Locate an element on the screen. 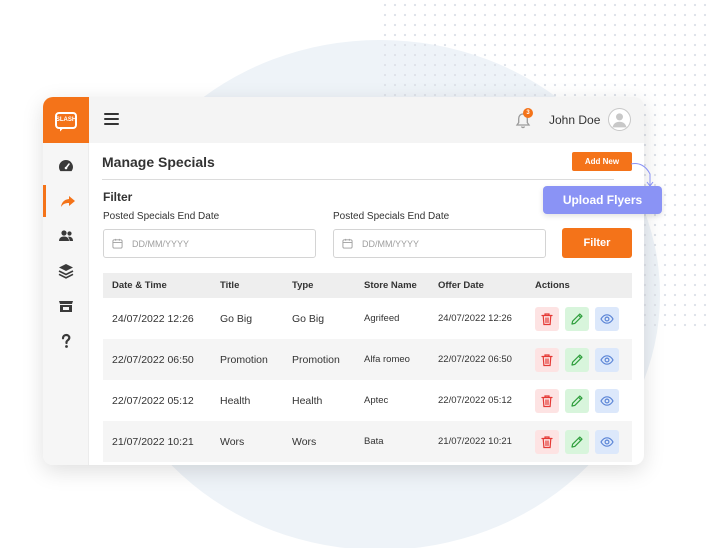 The width and height of the screenshot is (711, 548). app-logo: SLASH is located at coordinates (66, 120).